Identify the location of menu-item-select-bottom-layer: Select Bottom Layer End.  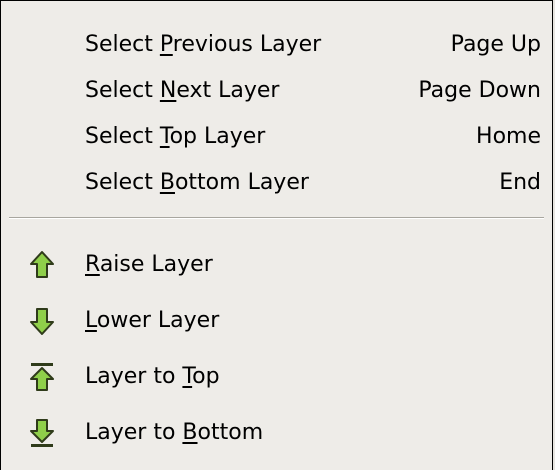
(277, 183).